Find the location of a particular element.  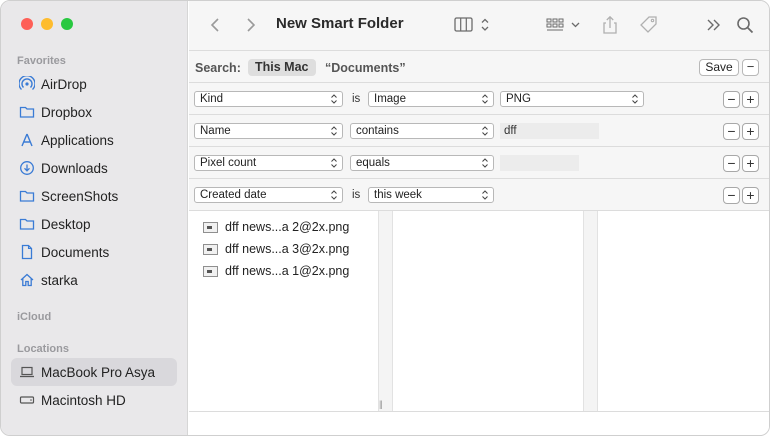

window-controls is located at coordinates (47, 24).